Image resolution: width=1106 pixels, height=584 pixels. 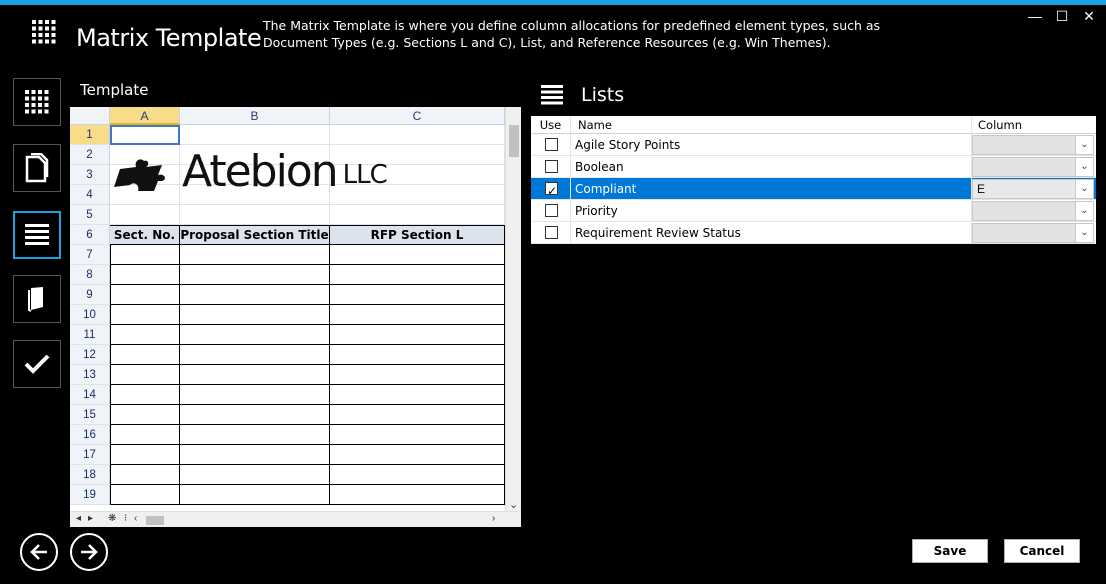 I want to click on scroll-right-icon: ›, so click(x=493, y=518).